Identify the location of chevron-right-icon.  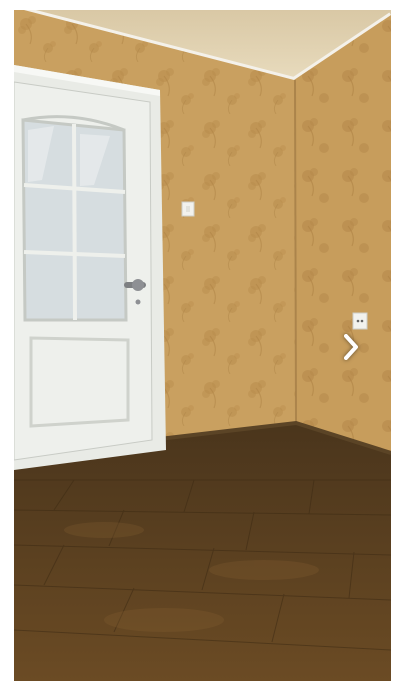
(351, 347).